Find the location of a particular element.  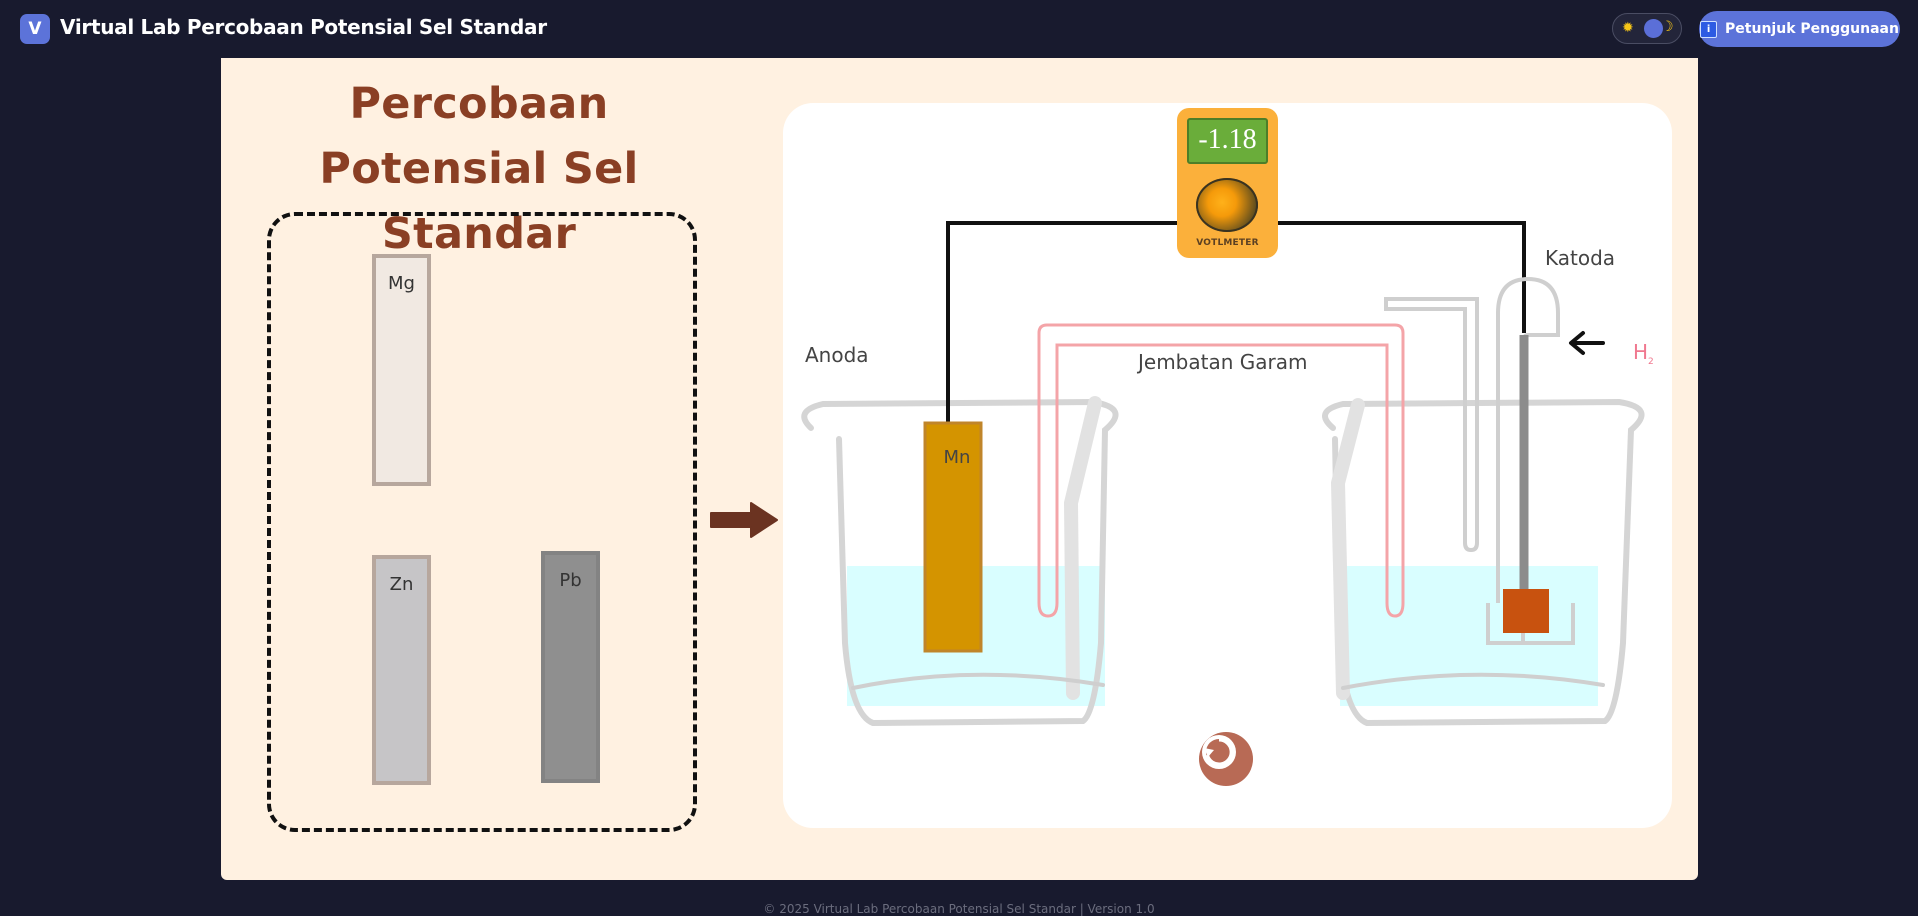

cathode-label: Katoda is located at coordinates (1580, 258).